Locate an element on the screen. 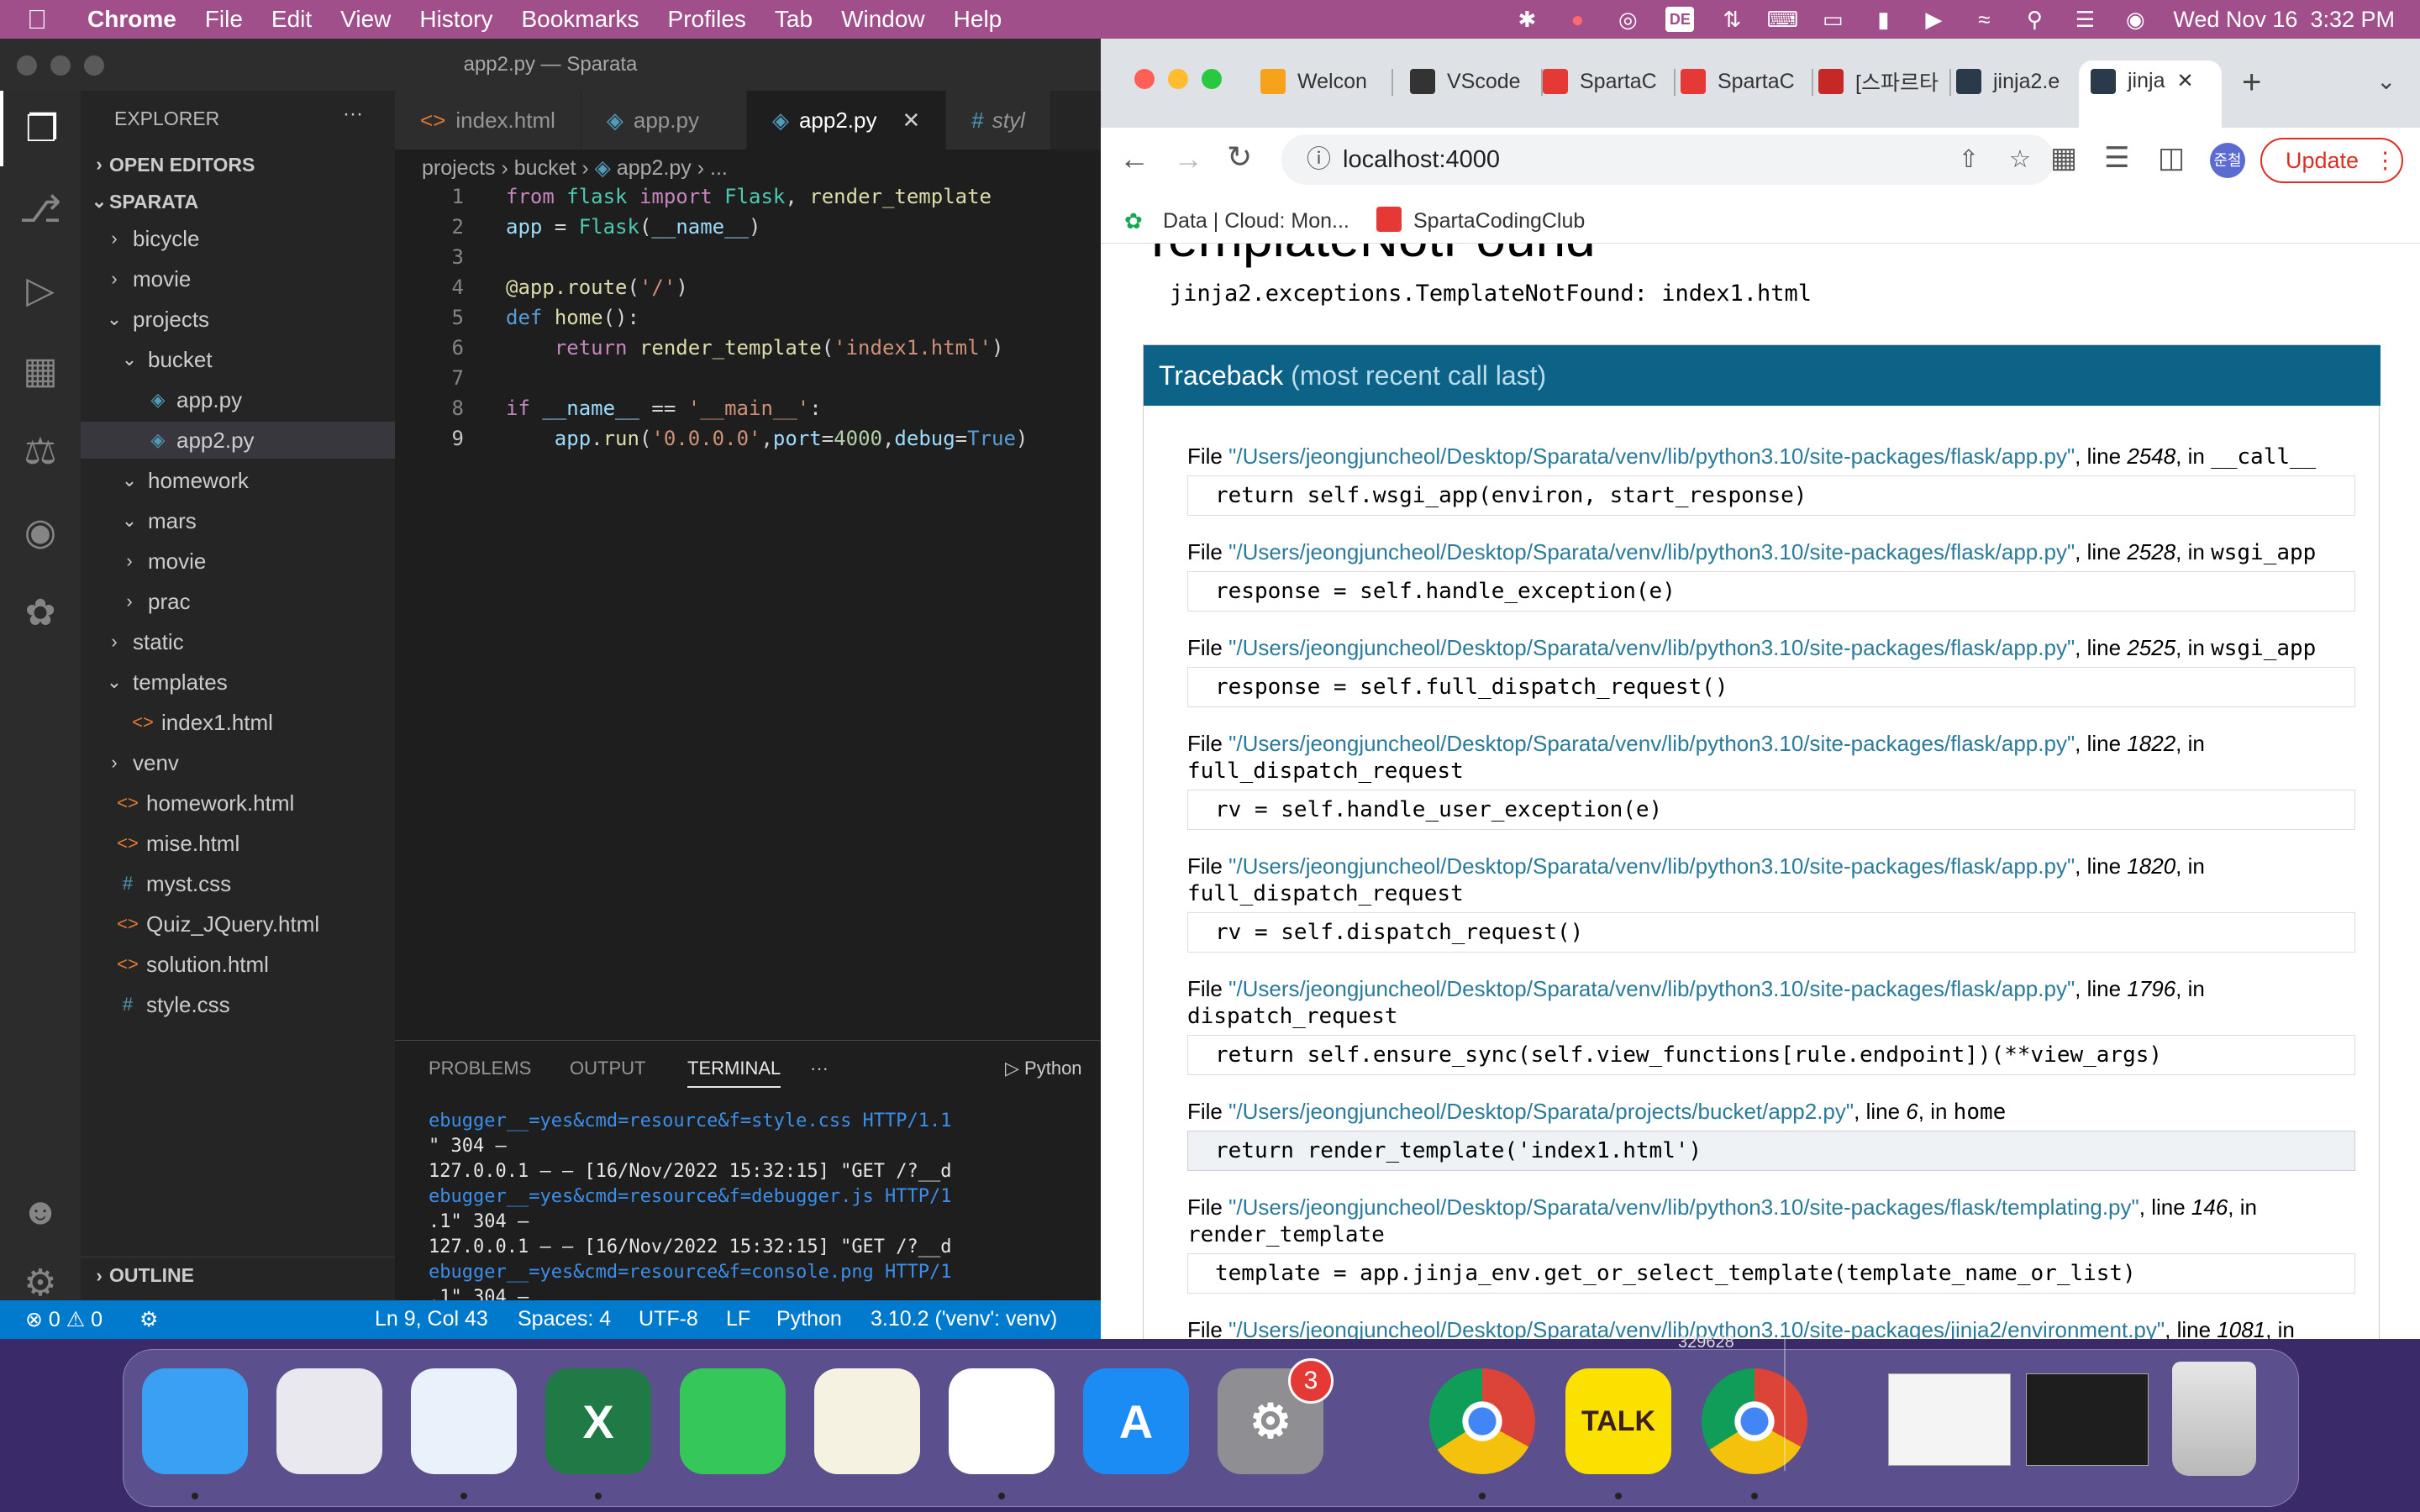 The image size is (2420, 1512). browser-tab: jinja ✕ is located at coordinates (2150, 94).